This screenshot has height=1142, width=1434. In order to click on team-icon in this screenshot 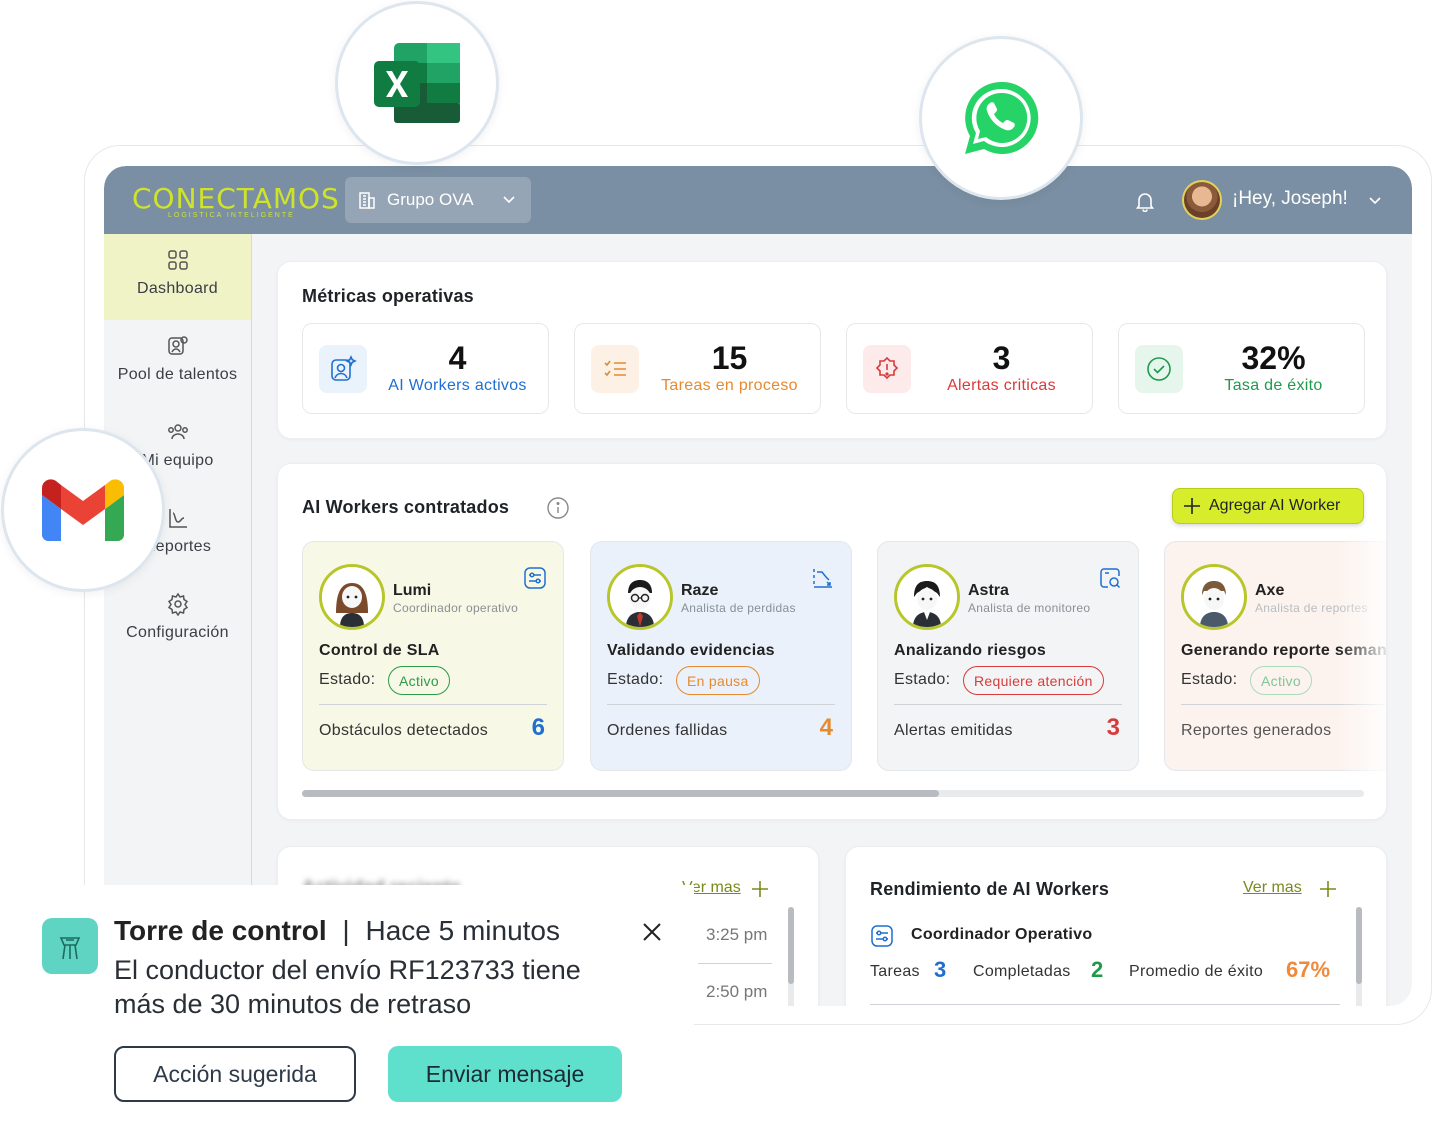, I will do `click(177, 432)`.